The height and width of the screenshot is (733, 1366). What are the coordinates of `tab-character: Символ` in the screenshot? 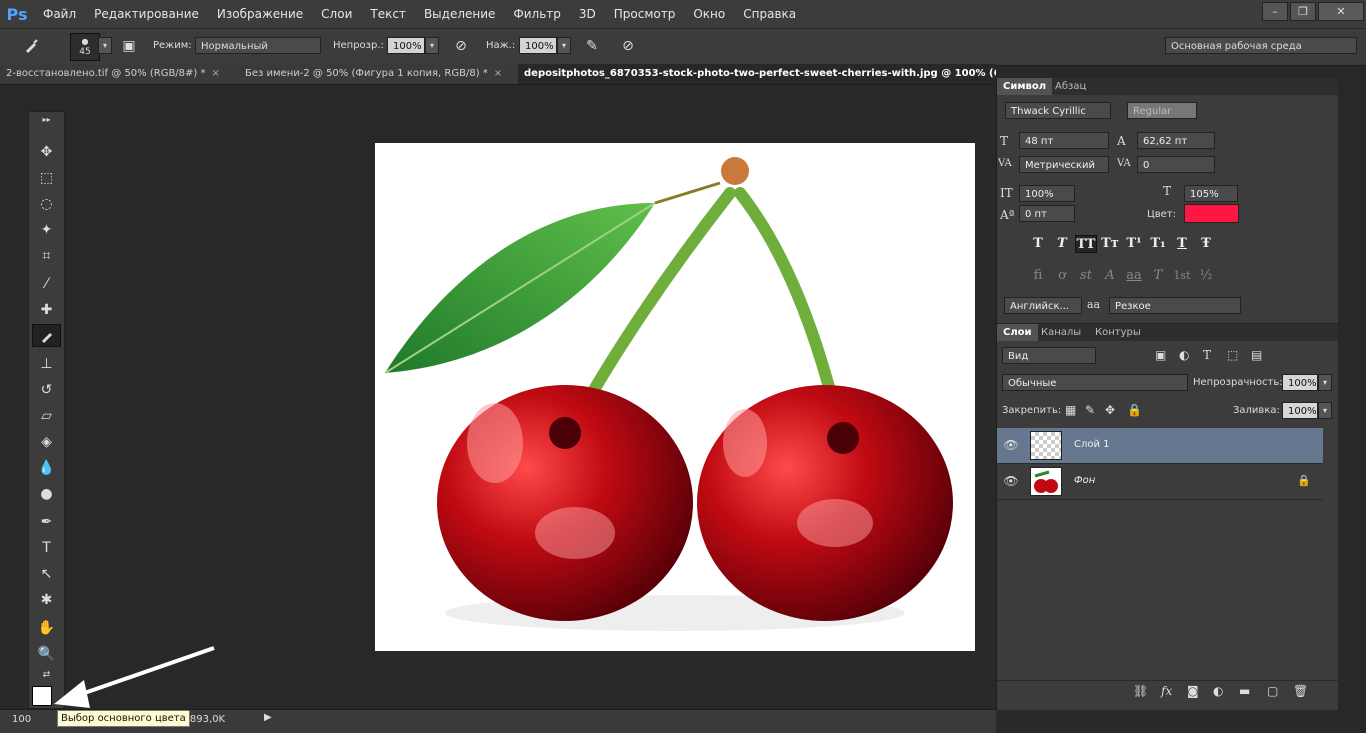 It's located at (1025, 86).